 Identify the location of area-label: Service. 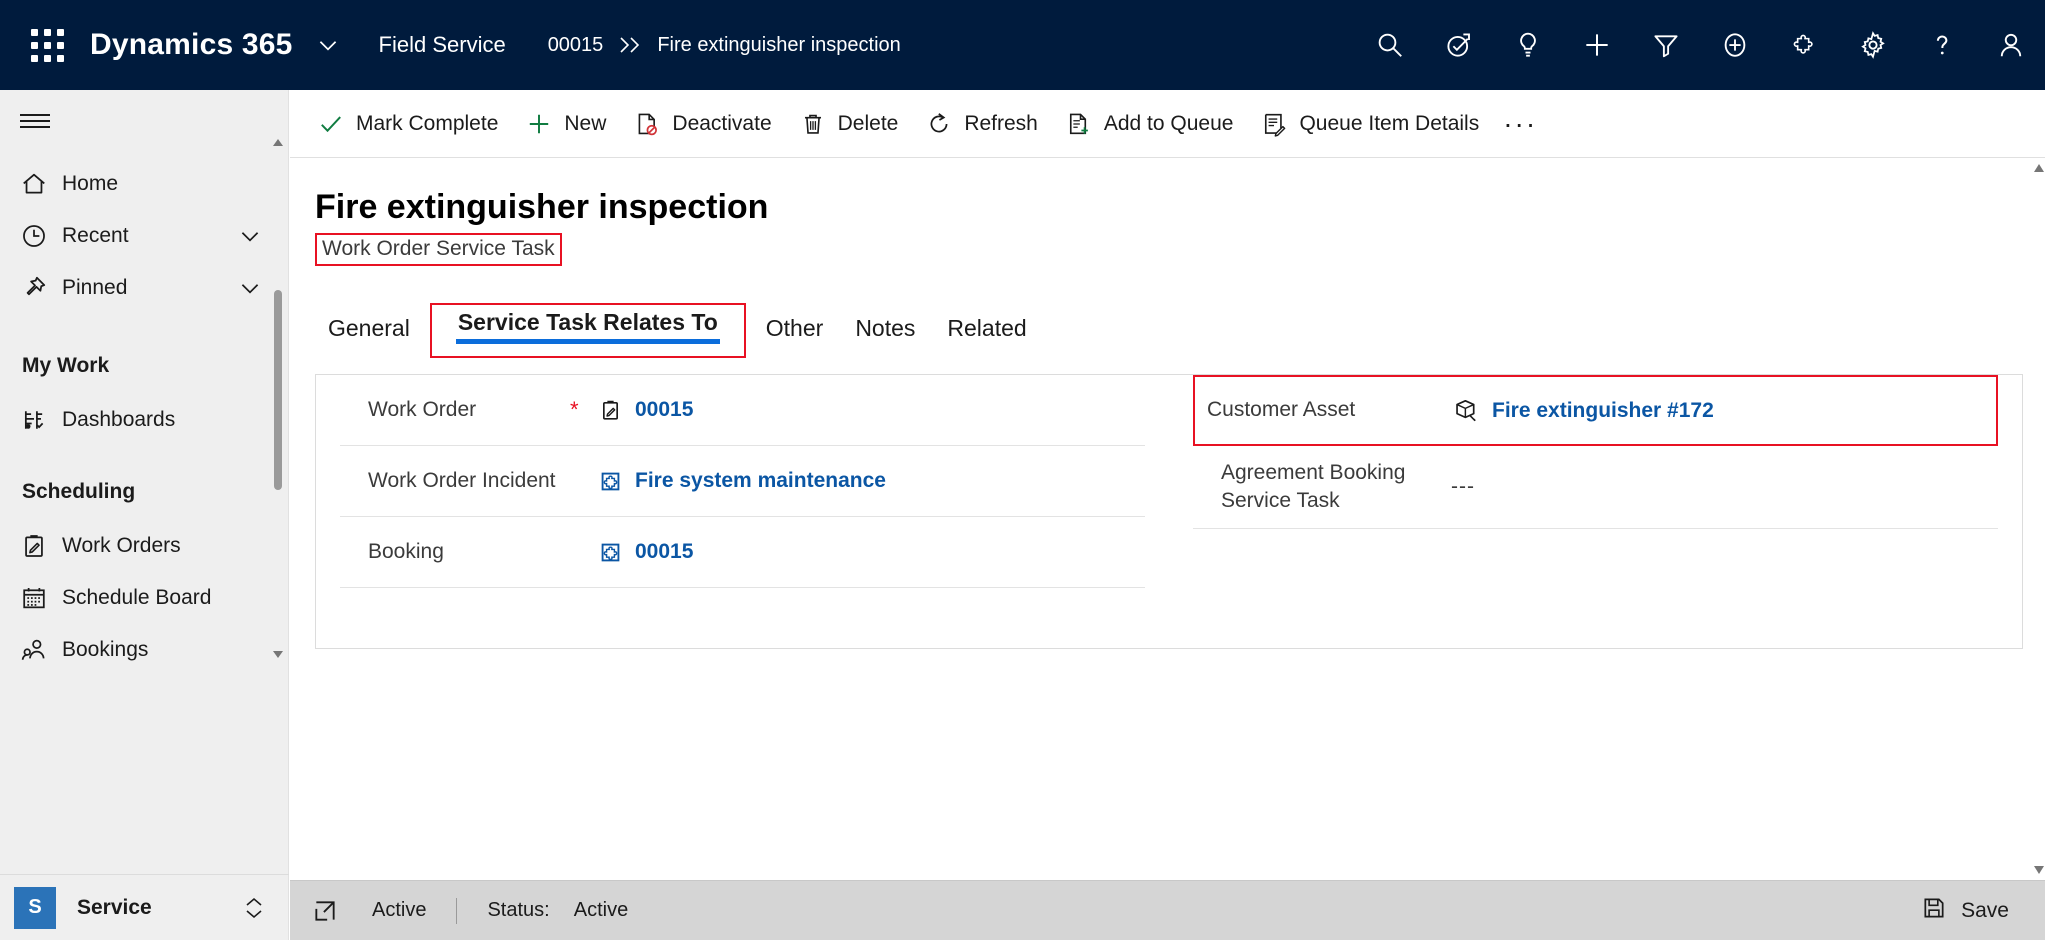
(114, 907).